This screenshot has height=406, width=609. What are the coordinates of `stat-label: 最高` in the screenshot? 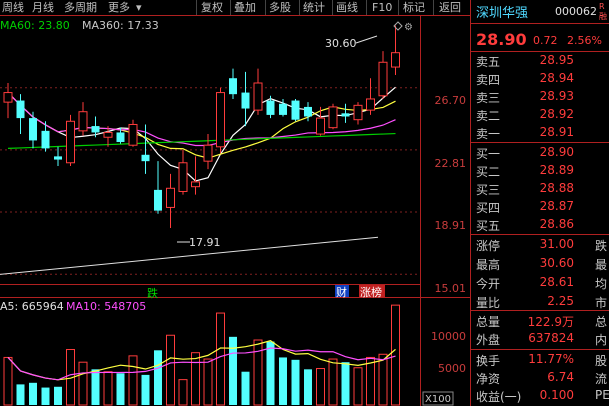 It's located at (488, 265).